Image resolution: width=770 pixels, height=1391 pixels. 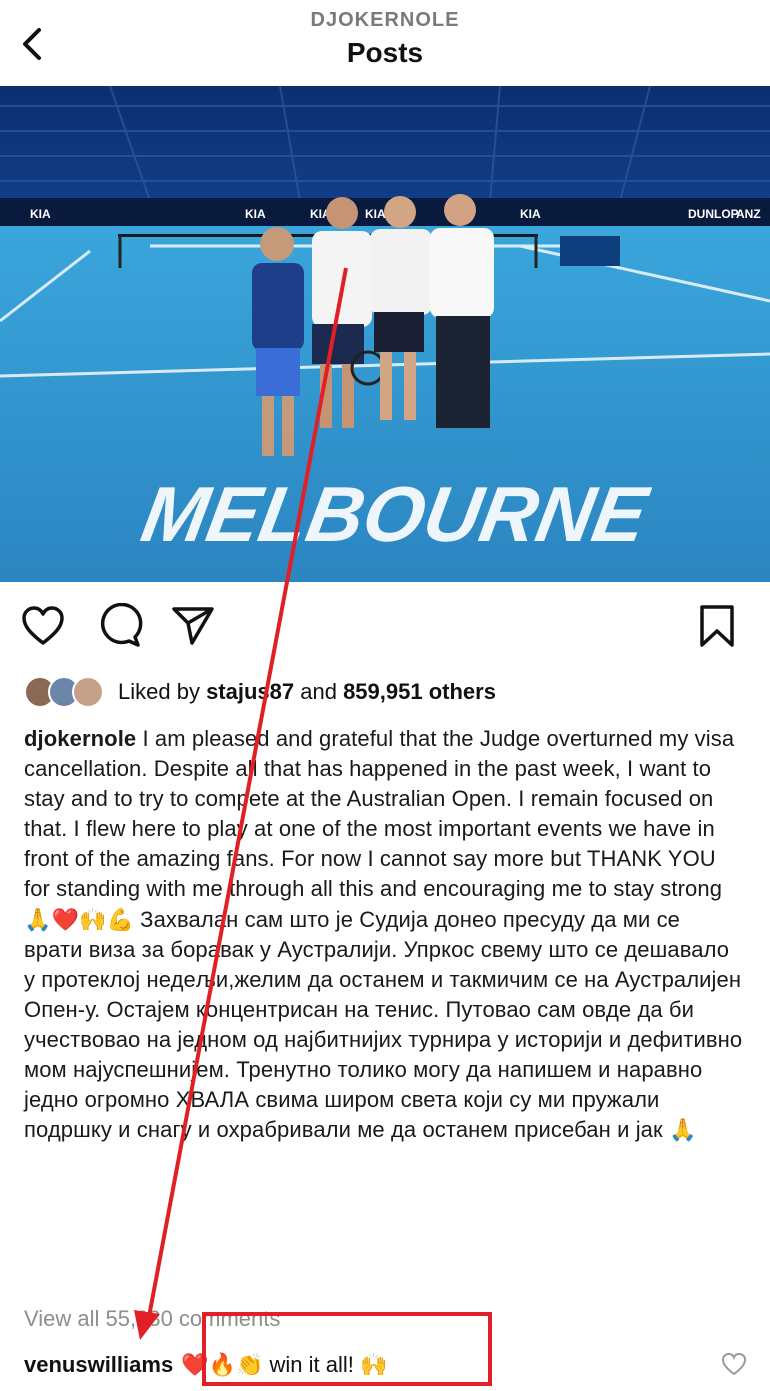 I want to click on page-title: Posts, so click(x=385, y=52).